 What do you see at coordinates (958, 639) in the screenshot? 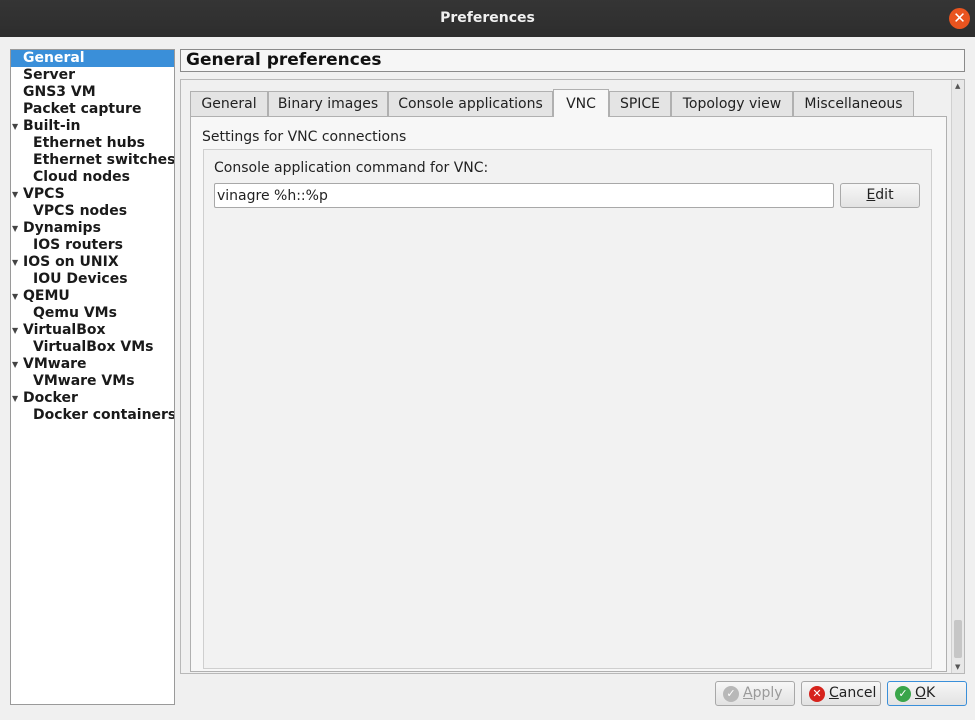
I see `scrollbar-thumb` at bounding box center [958, 639].